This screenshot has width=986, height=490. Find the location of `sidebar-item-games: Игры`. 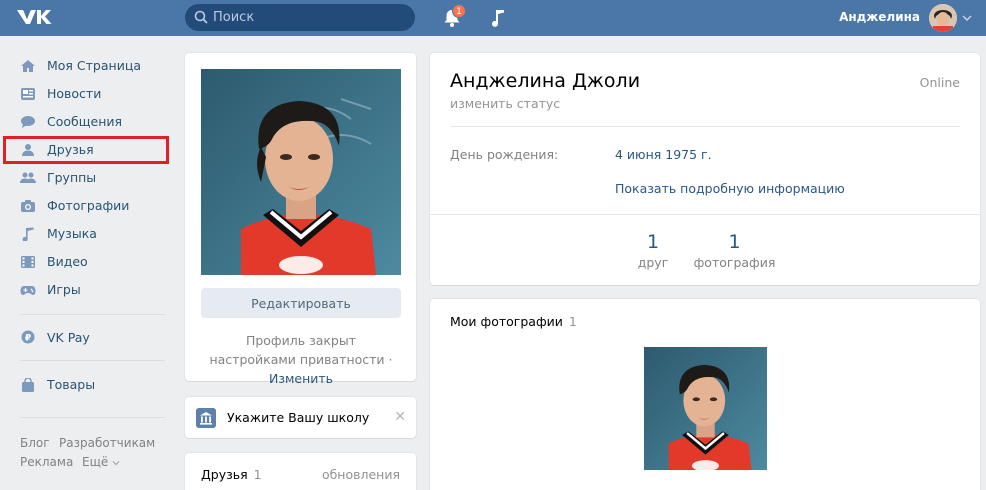

sidebar-item-games: Игры is located at coordinates (86, 290).